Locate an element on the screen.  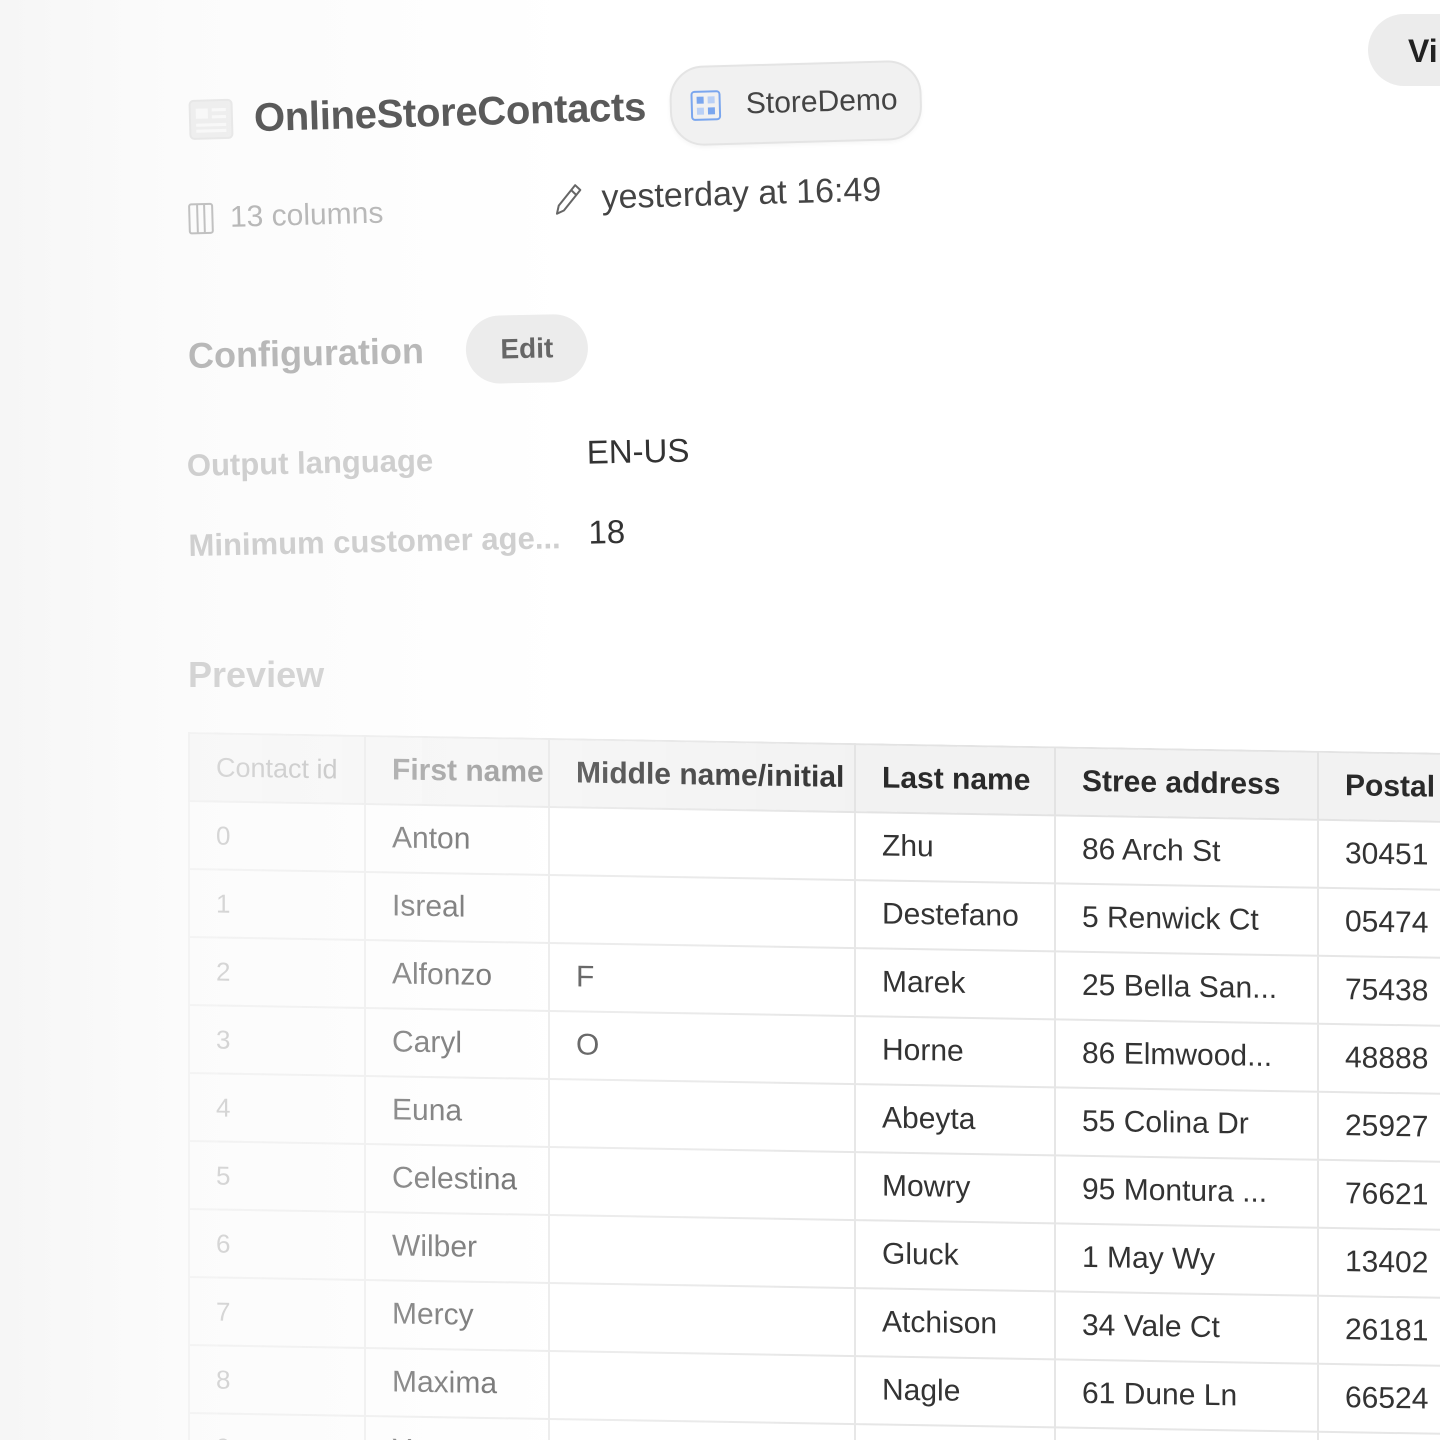
table-cell: Marek is located at coordinates (955, 984).